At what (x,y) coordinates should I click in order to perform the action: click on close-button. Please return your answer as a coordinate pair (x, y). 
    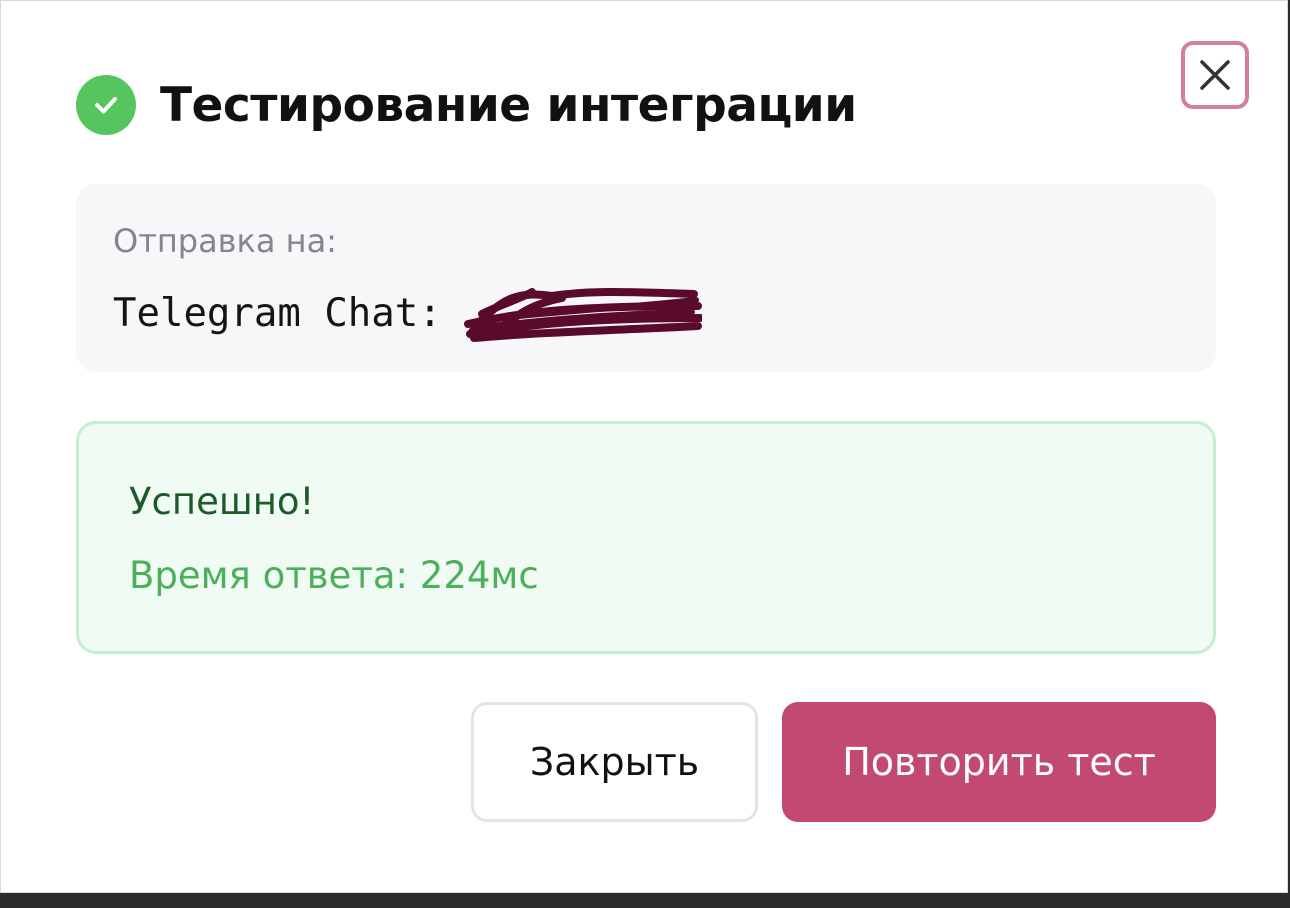
    Looking at the image, I should click on (1215, 75).